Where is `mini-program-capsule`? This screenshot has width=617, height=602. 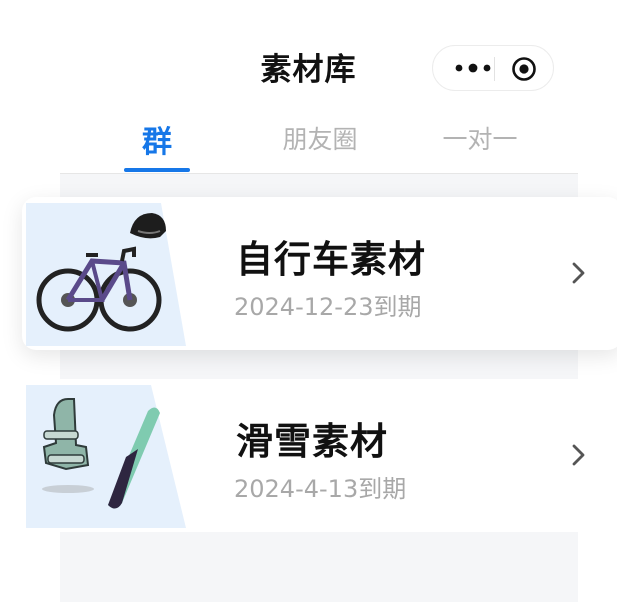
mini-program-capsule is located at coordinates (493, 68).